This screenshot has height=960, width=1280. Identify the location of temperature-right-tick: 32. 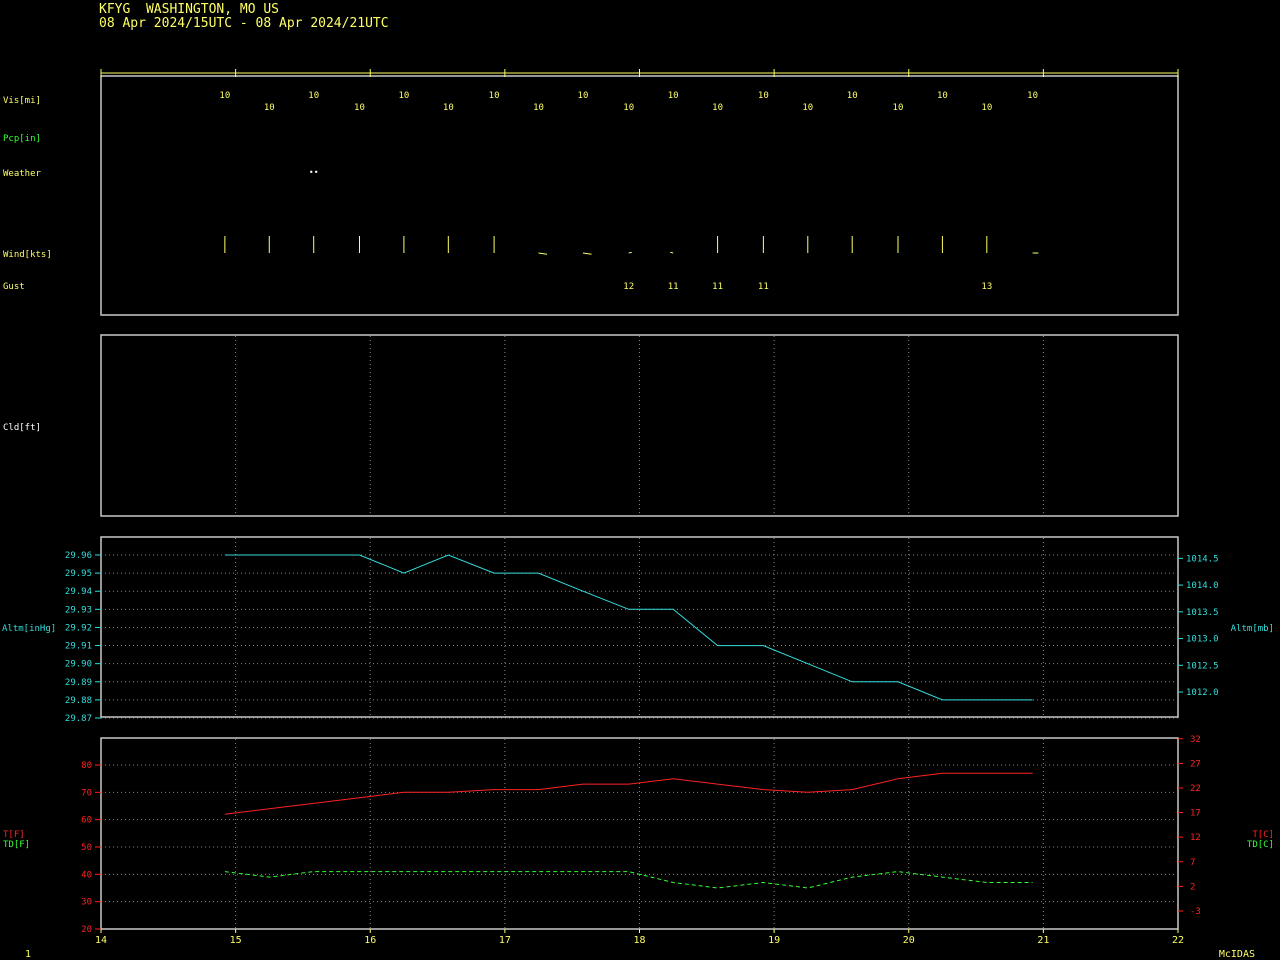
(1195, 740).